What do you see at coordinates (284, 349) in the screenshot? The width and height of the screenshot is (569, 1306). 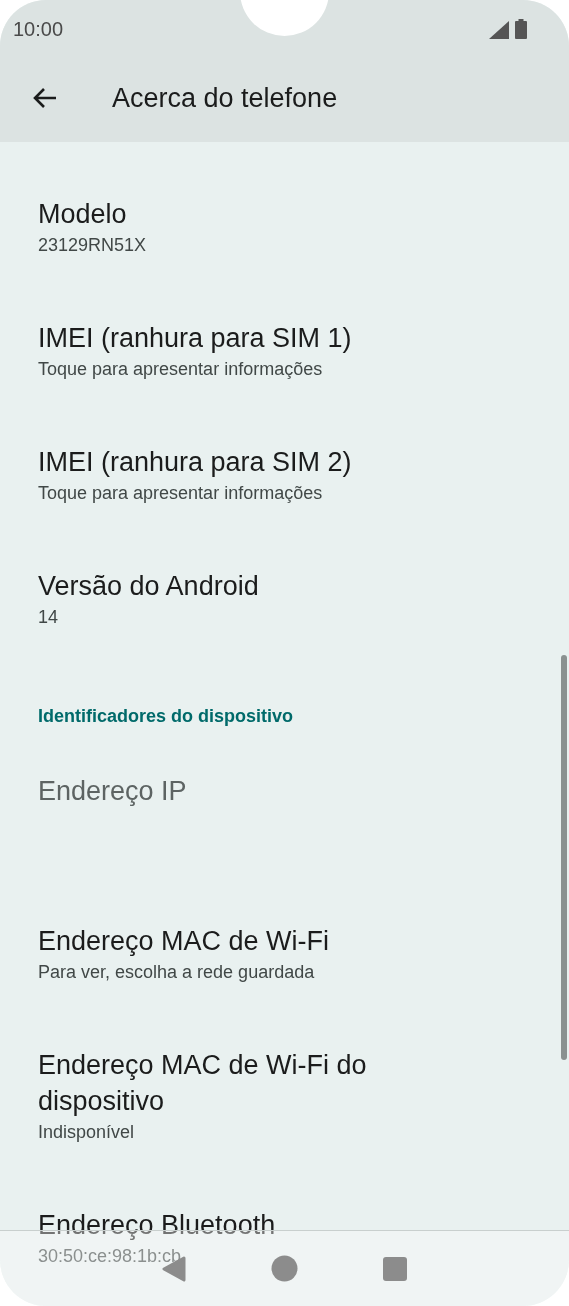 I see `settings-item: IMEI (ranhura para SIM 1) Toque para apresentar informações` at bounding box center [284, 349].